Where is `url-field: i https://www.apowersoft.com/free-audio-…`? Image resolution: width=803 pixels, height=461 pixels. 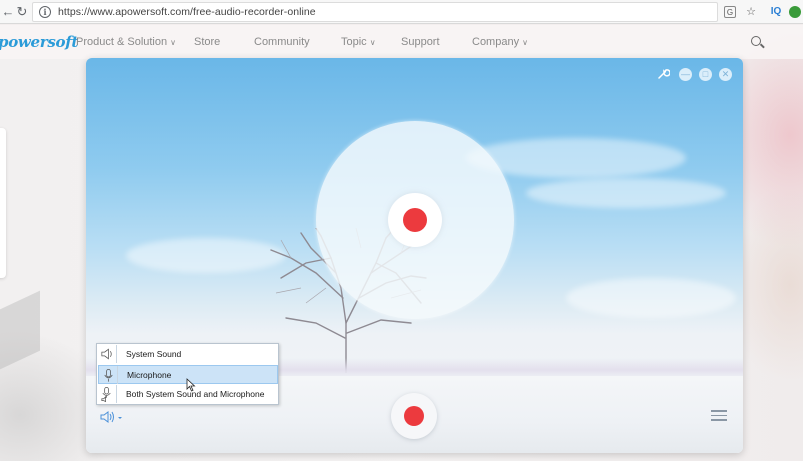 url-field: i https://www.apowersoft.com/free-audio-… is located at coordinates (375, 12).